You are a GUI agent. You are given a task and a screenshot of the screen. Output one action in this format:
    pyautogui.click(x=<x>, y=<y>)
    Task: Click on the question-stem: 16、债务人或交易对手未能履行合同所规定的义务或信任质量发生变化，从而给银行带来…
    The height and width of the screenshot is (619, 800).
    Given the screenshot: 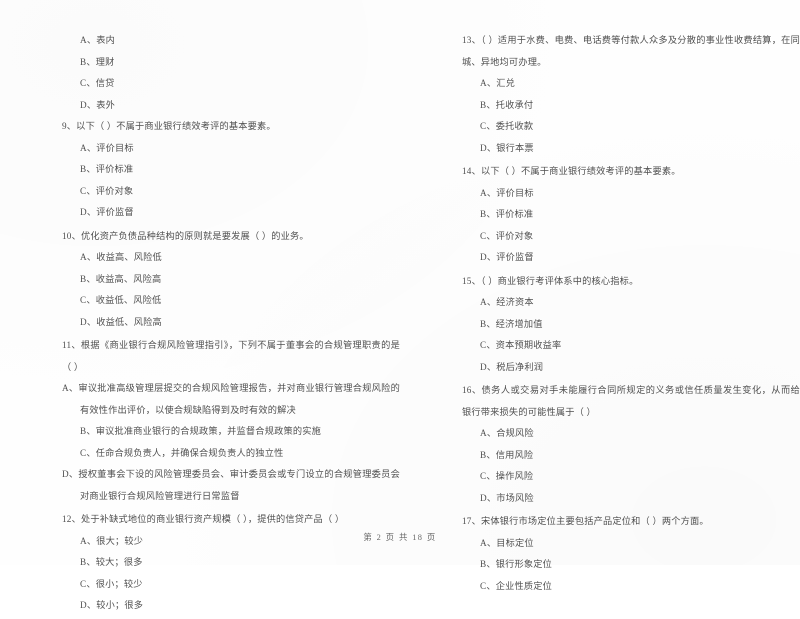 What is the action you would take?
    pyautogui.click(x=631, y=401)
    